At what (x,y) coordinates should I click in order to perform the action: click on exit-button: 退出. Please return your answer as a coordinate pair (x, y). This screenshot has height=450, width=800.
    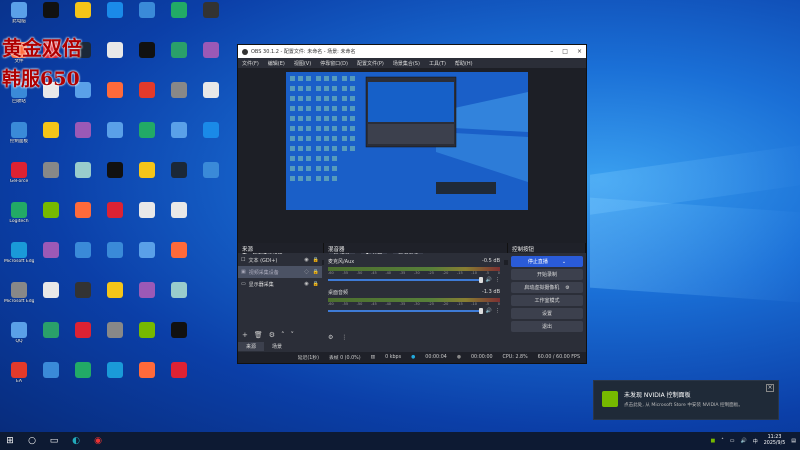
    Looking at the image, I should click on (547, 326).